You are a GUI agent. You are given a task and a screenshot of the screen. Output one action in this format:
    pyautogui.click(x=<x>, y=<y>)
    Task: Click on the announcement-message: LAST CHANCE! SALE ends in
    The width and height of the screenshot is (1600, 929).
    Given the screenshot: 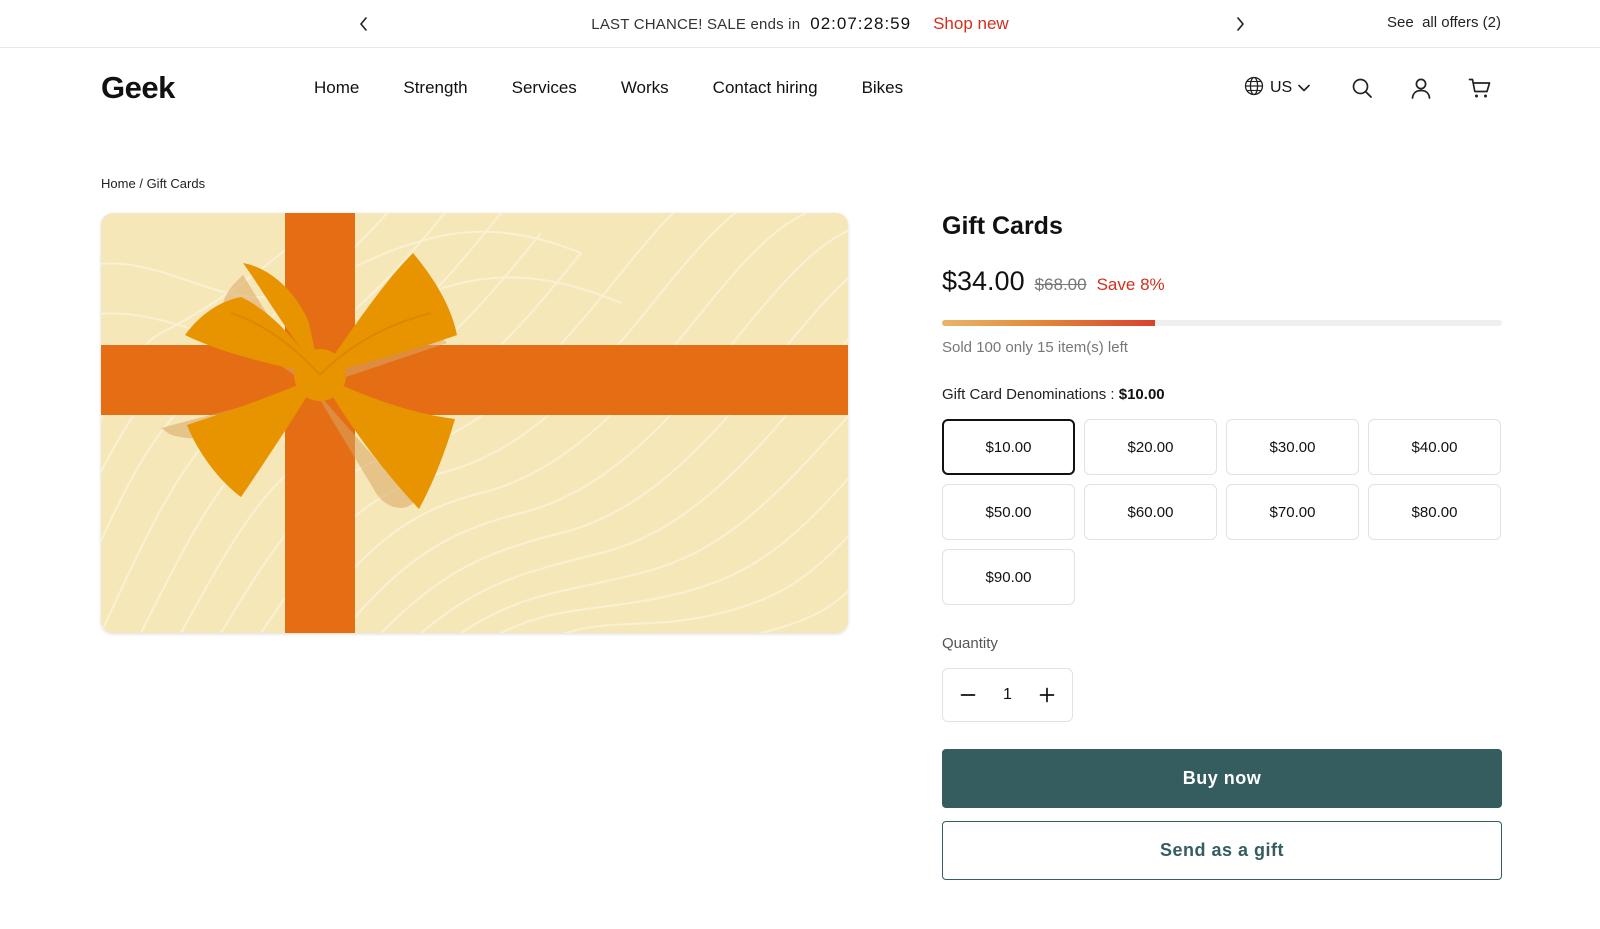 What is the action you would take?
    pyautogui.click(x=696, y=24)
    